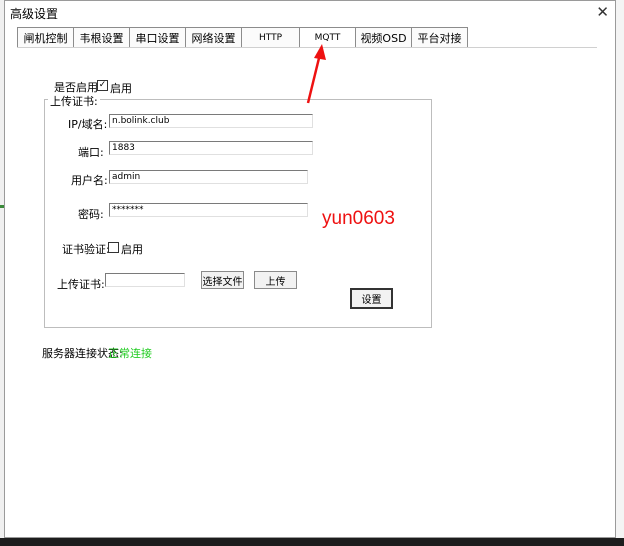 The height and width of the screenshot is (546, 624). What do you see at coordinates (45, 37) in the screenshot?
I see `tab-gate-control: 闸机控制` at bounding box center [45, 37].